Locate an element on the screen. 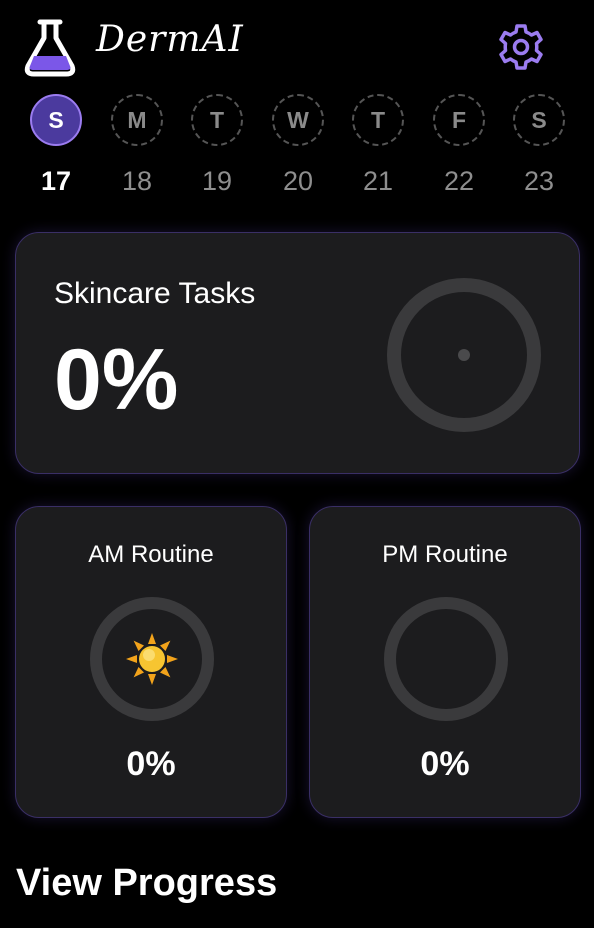 This screenshot has height=928, width=594. day-number: 21 is located at coordinates (378, 181).